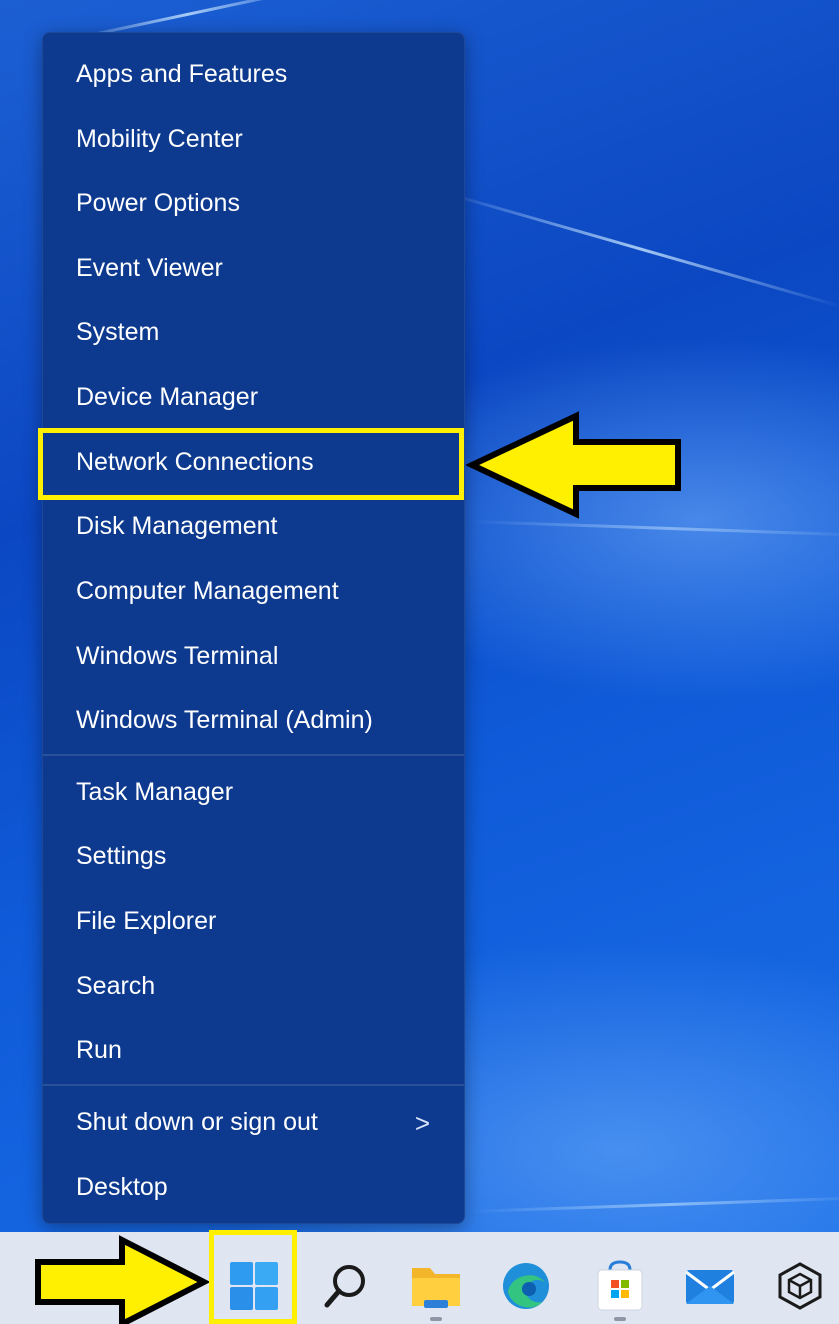 The width and height of the screenshot is (839, 1324). I want to click on menu-item-shut-down-or-sign-out: Shut down or sign out >, so click(253, 1122).